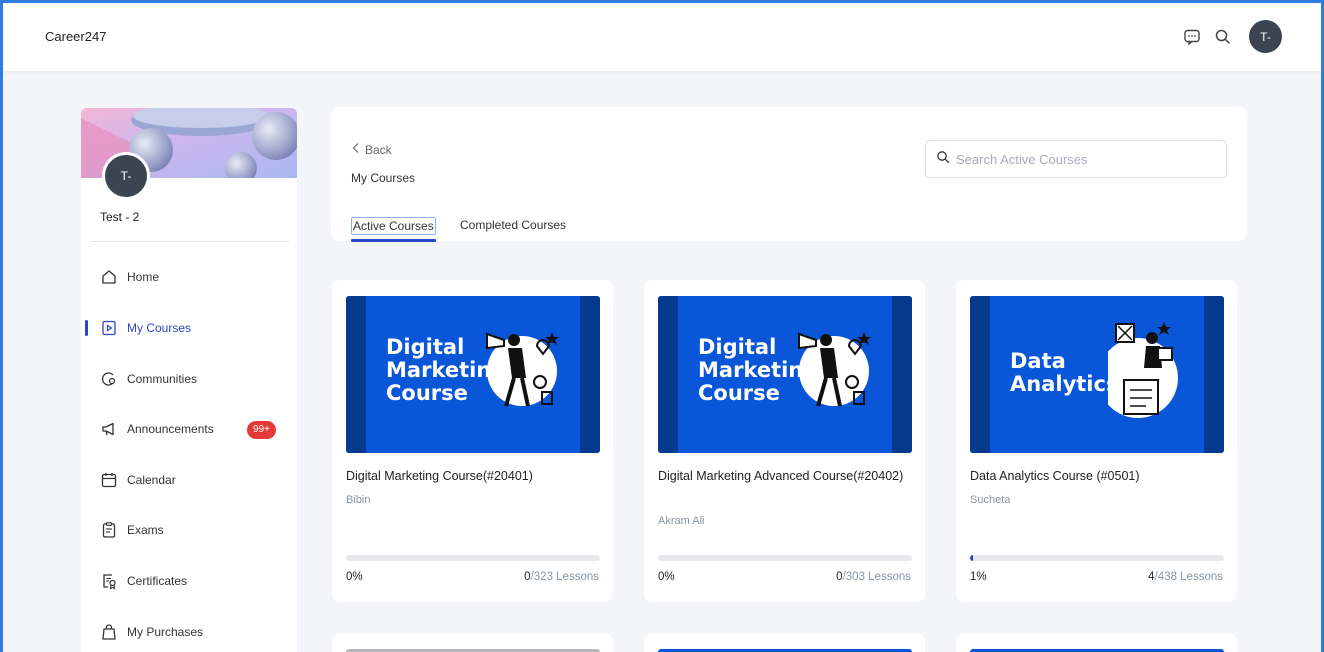  I want to click on profile-name: Test - 2, so click(120, 217).